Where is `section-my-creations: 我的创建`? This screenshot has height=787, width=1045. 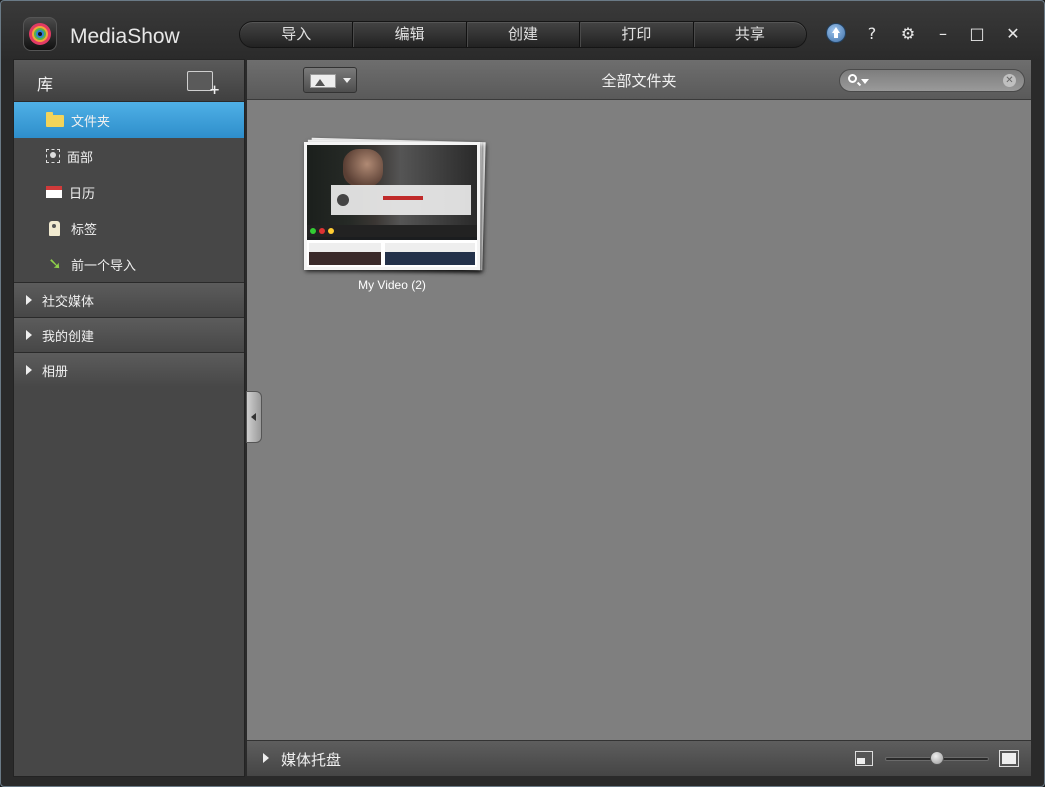
section-my-creations: 我的创建 is located at coordinates (129, 334).